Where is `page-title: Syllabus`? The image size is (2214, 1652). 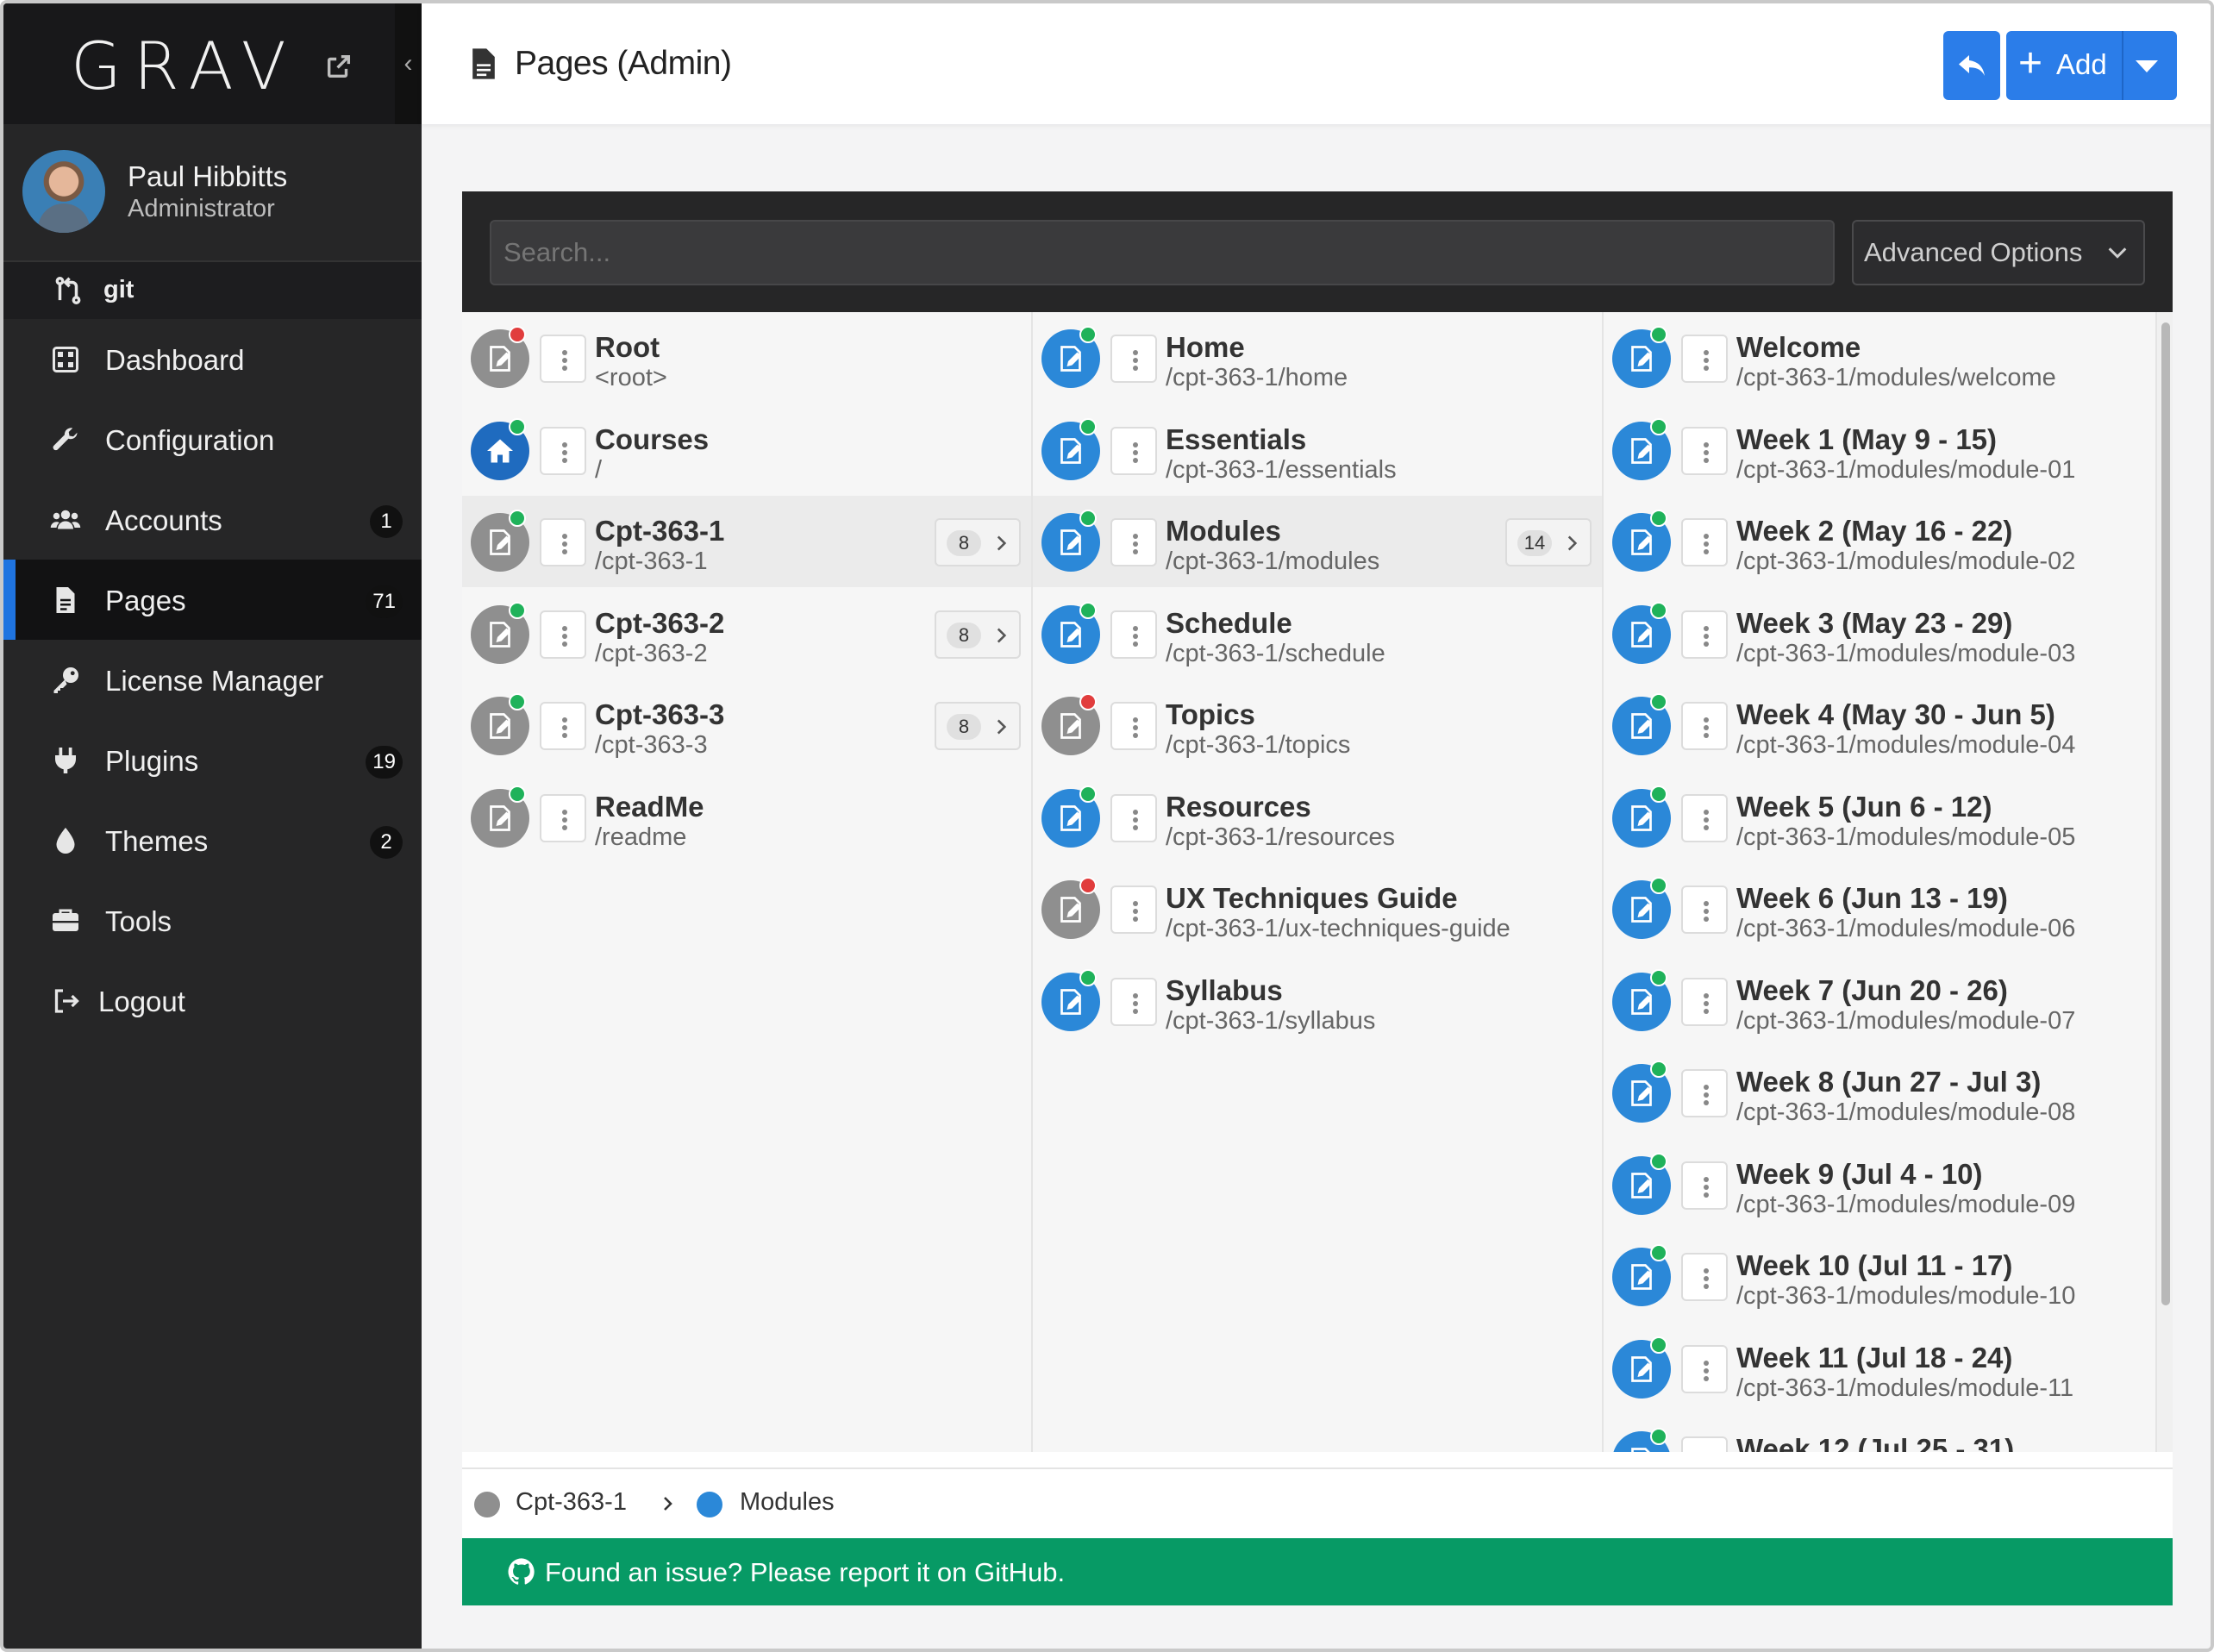 page-title: Syllabus is located at coordinates (1225, 990).